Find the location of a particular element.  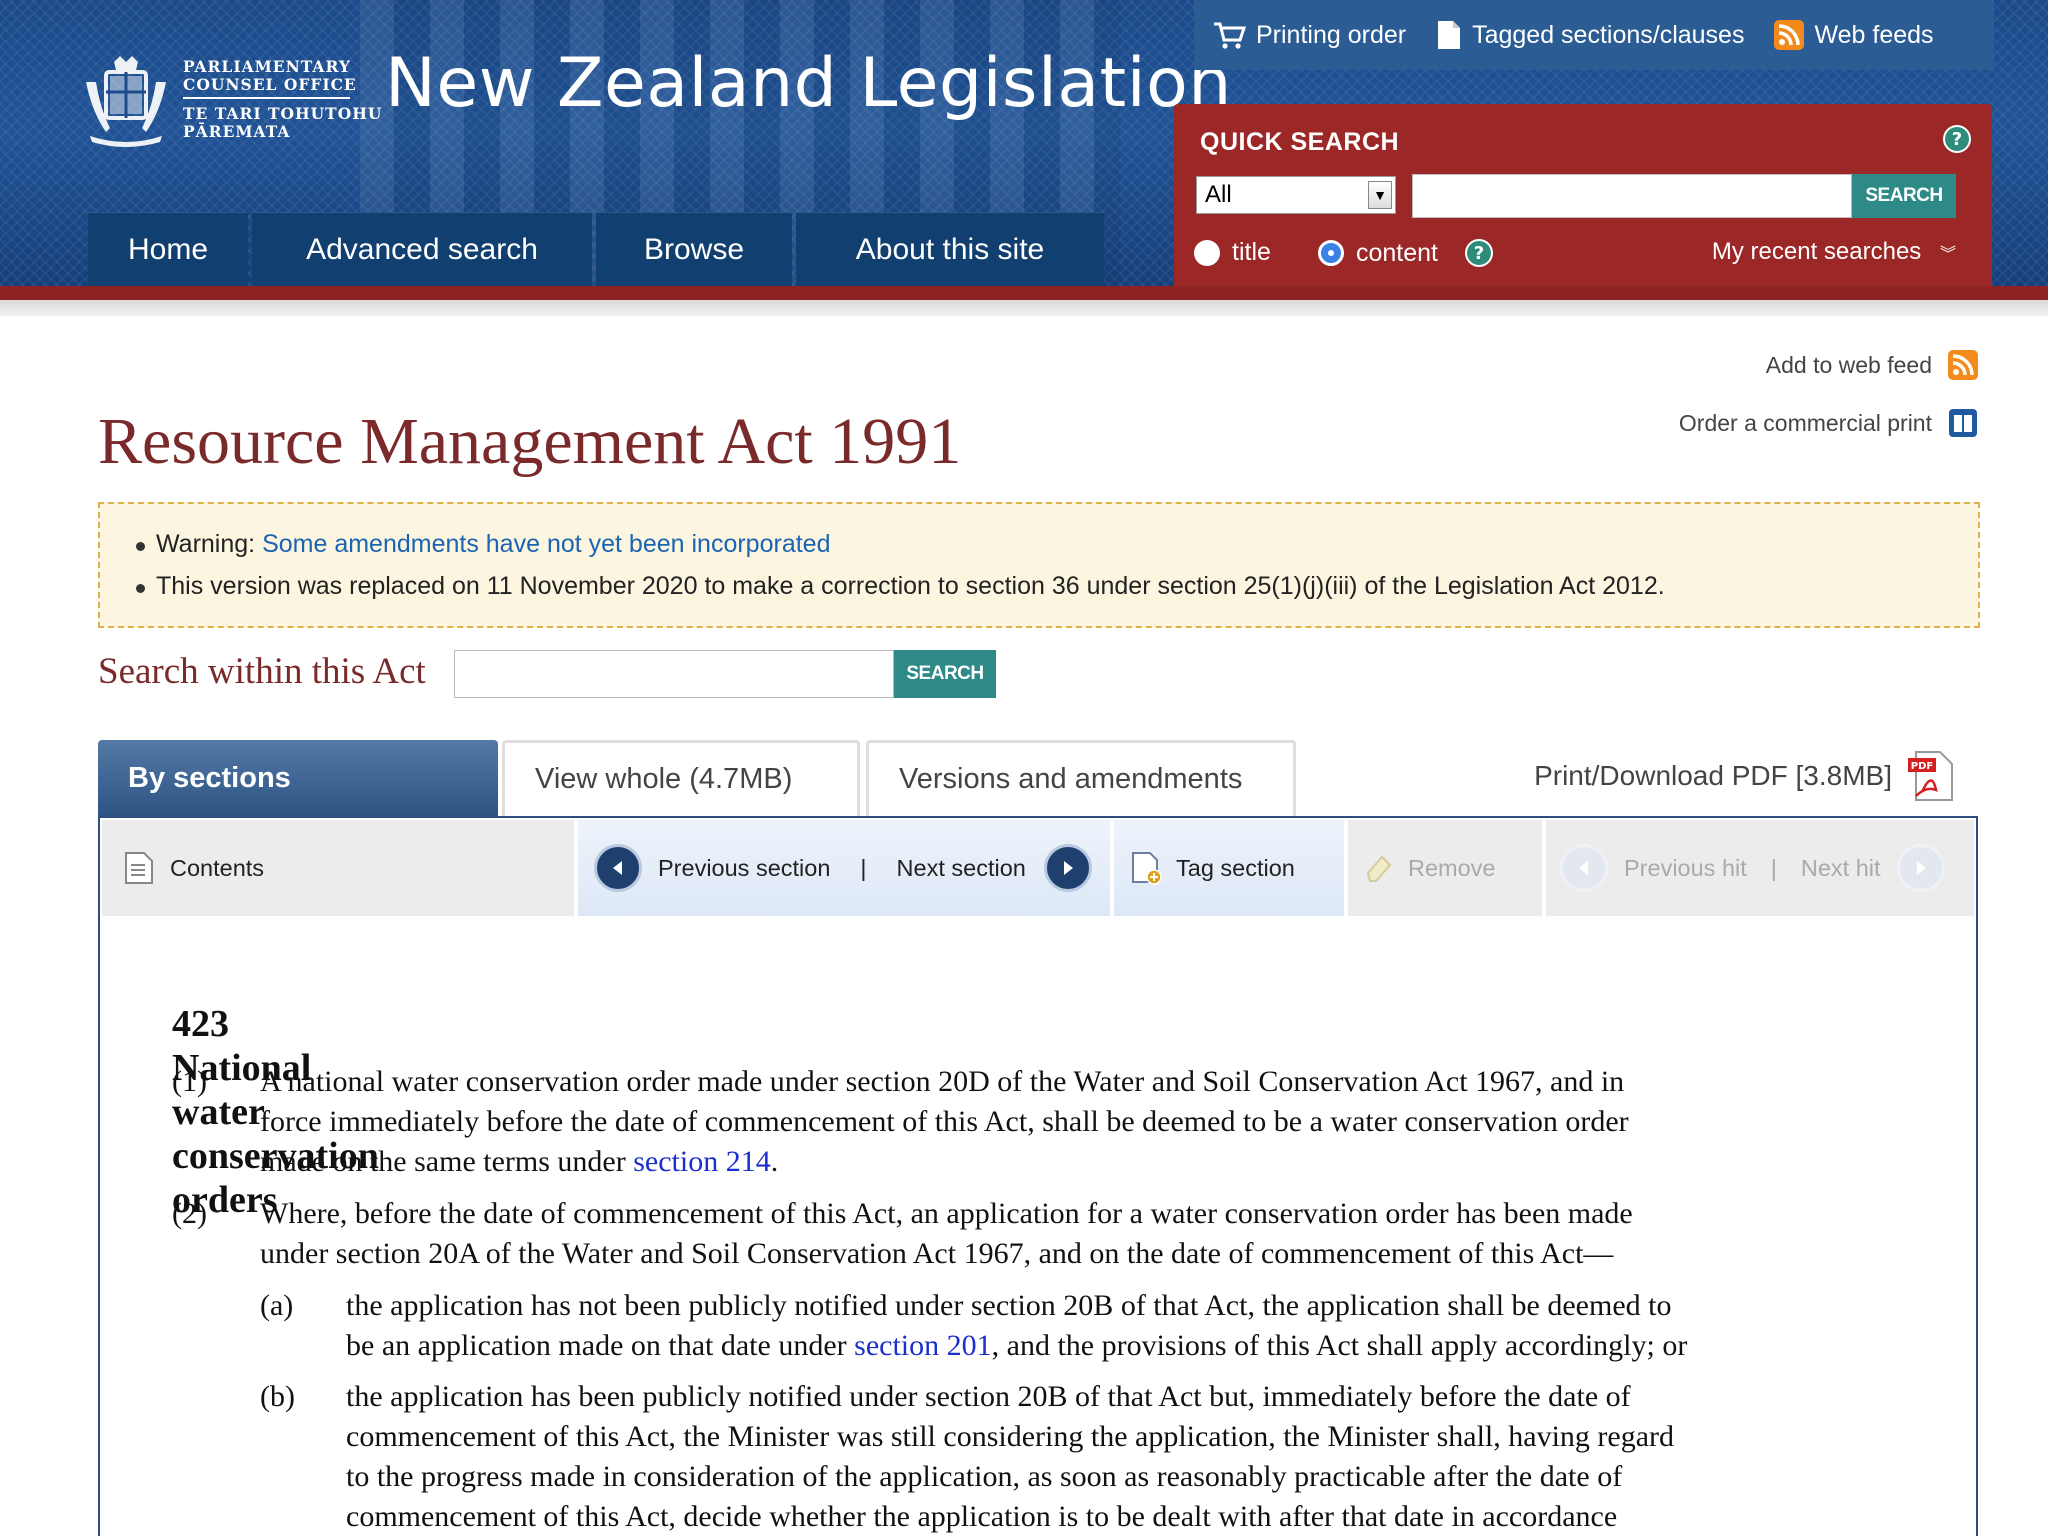

tab-view-whole: View whole (4.7MB) is located at coordinates (681, 778).